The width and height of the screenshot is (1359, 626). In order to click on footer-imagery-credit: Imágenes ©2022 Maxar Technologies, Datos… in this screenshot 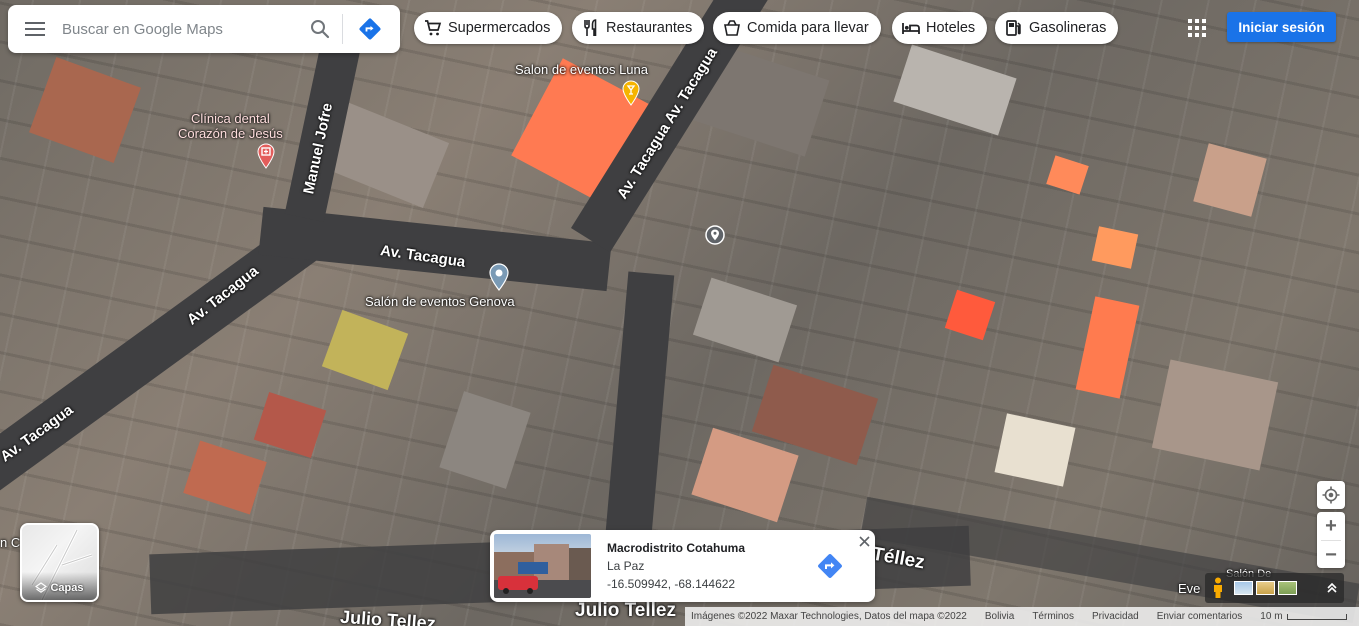, I will do `click(829, 616)`.